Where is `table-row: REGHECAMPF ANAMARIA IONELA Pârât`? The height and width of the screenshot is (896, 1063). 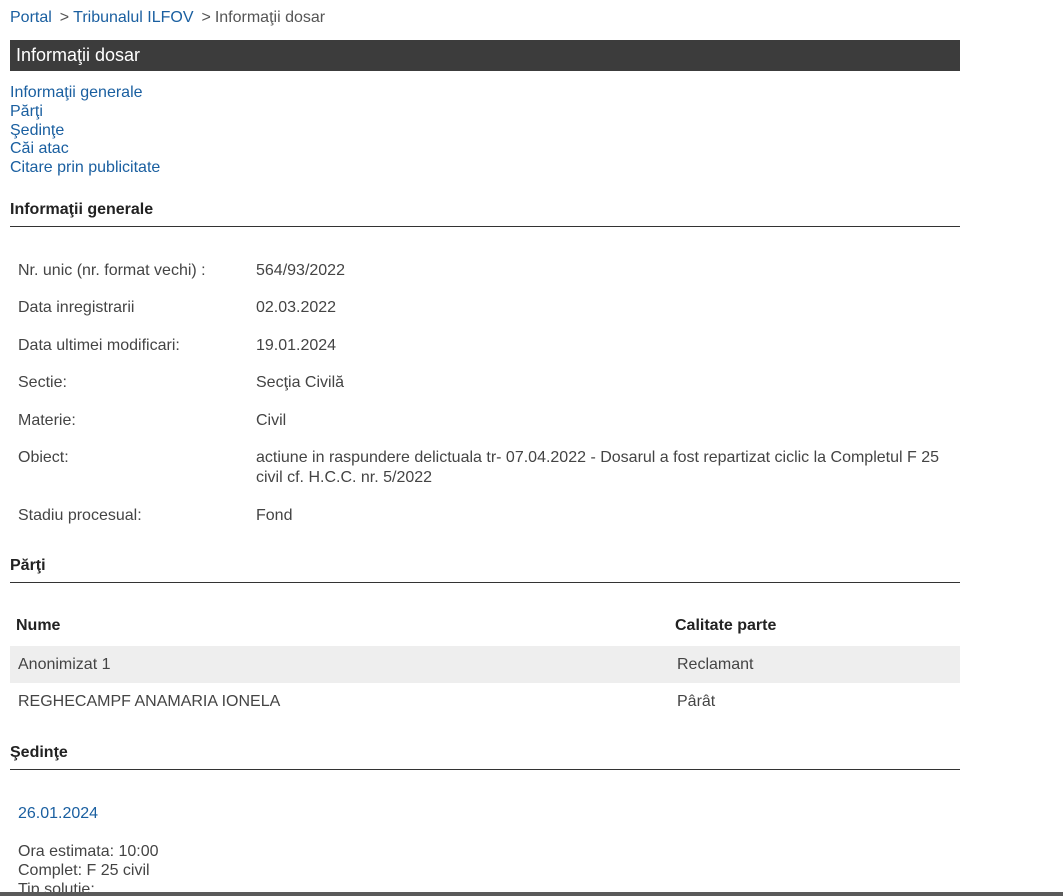 table-row: REGHECAMPF ANAMARIA IONELA Pârât is located at coordinates (485, 701).